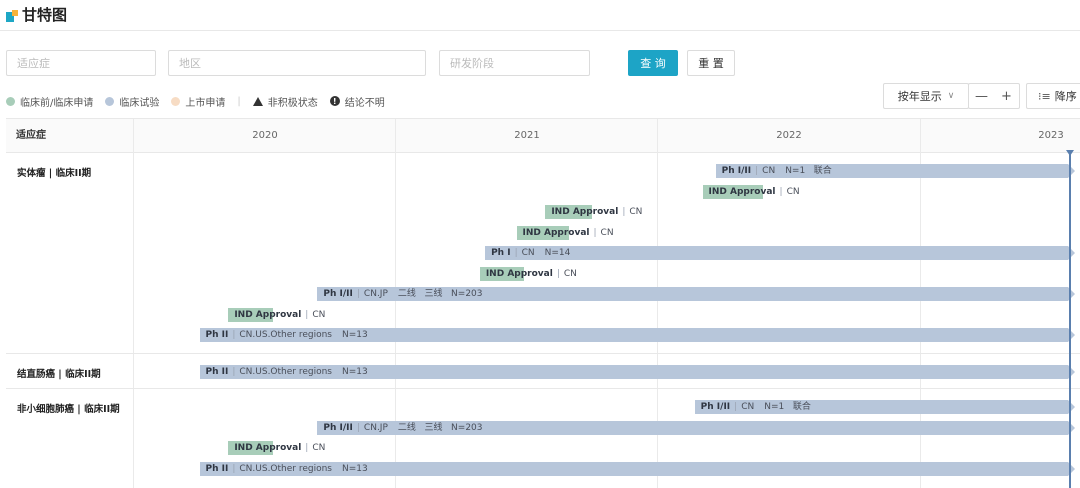 The image size is (1080, 488). Describe the element at coordinates (1006, 96) in the screenshot. I see `zoom-in-button: +` at that location.